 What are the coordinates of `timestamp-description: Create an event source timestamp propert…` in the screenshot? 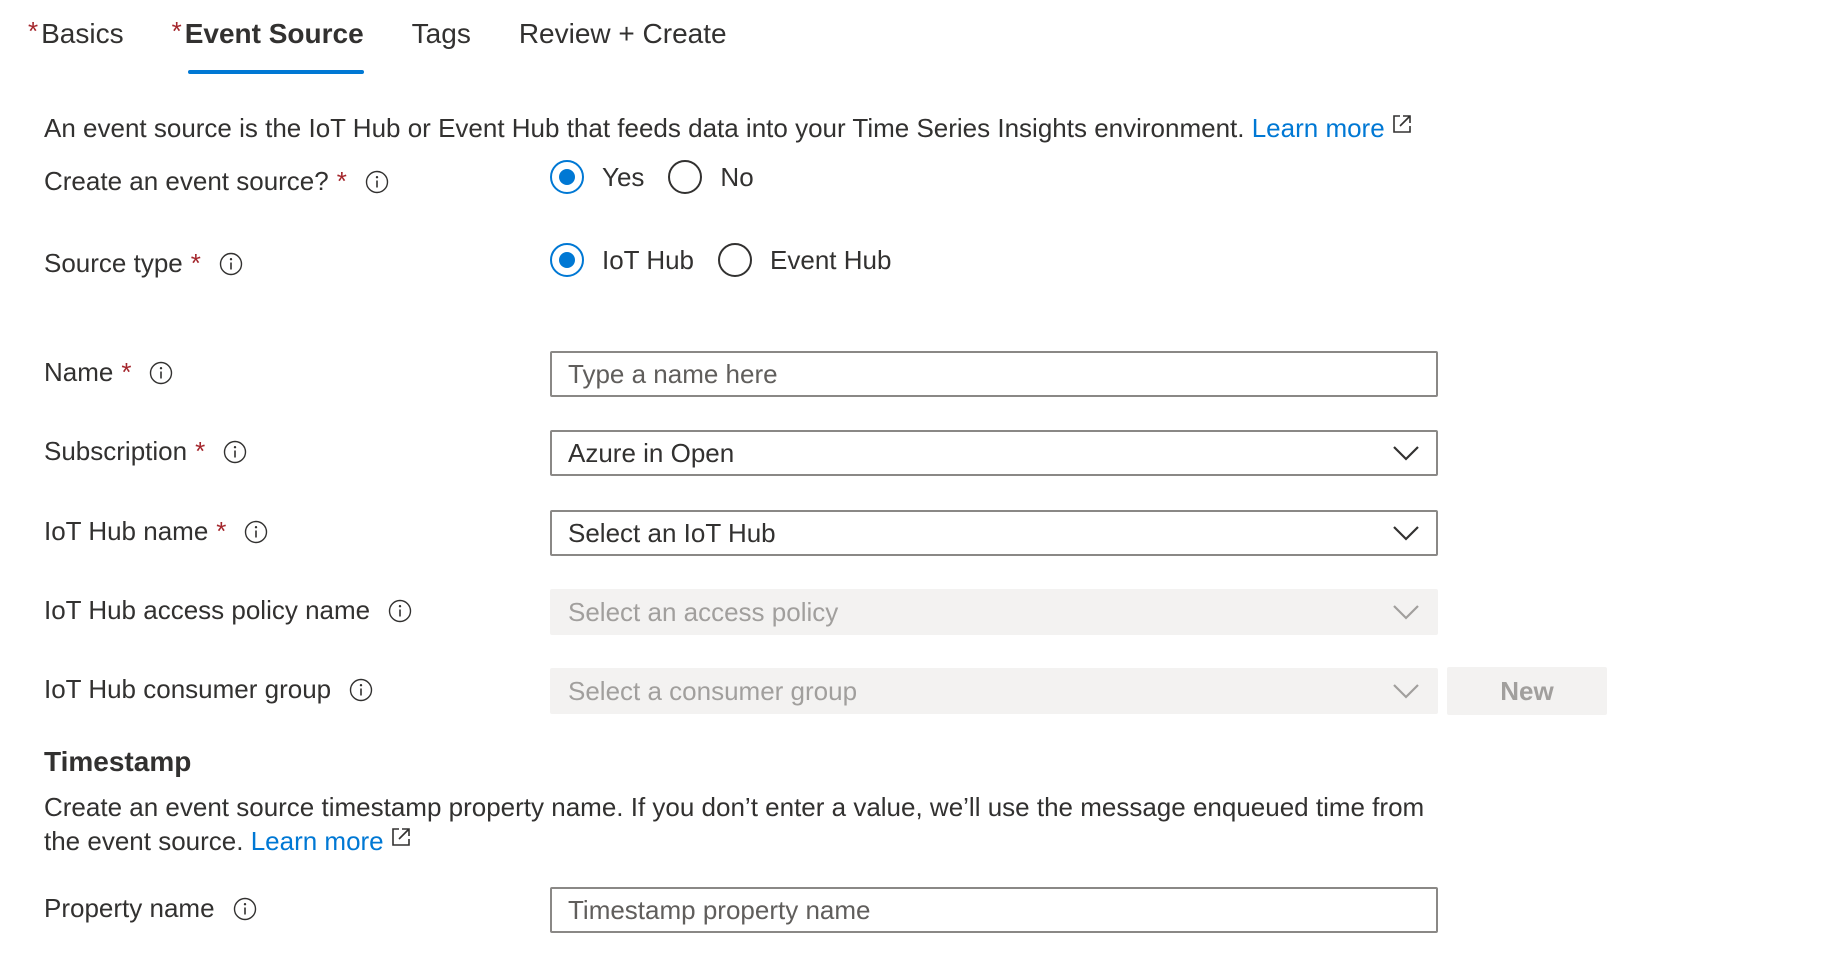 It's located at (754, 824).